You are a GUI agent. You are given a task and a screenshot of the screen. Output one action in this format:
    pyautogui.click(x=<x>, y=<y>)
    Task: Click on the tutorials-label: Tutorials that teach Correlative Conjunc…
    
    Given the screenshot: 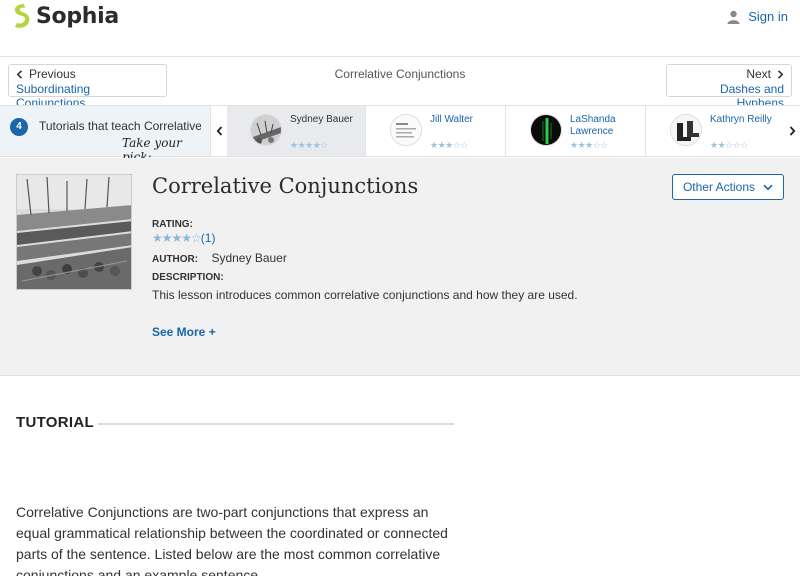 What is the action you would take?
    pyautogui.click(x=120, y=126)
    